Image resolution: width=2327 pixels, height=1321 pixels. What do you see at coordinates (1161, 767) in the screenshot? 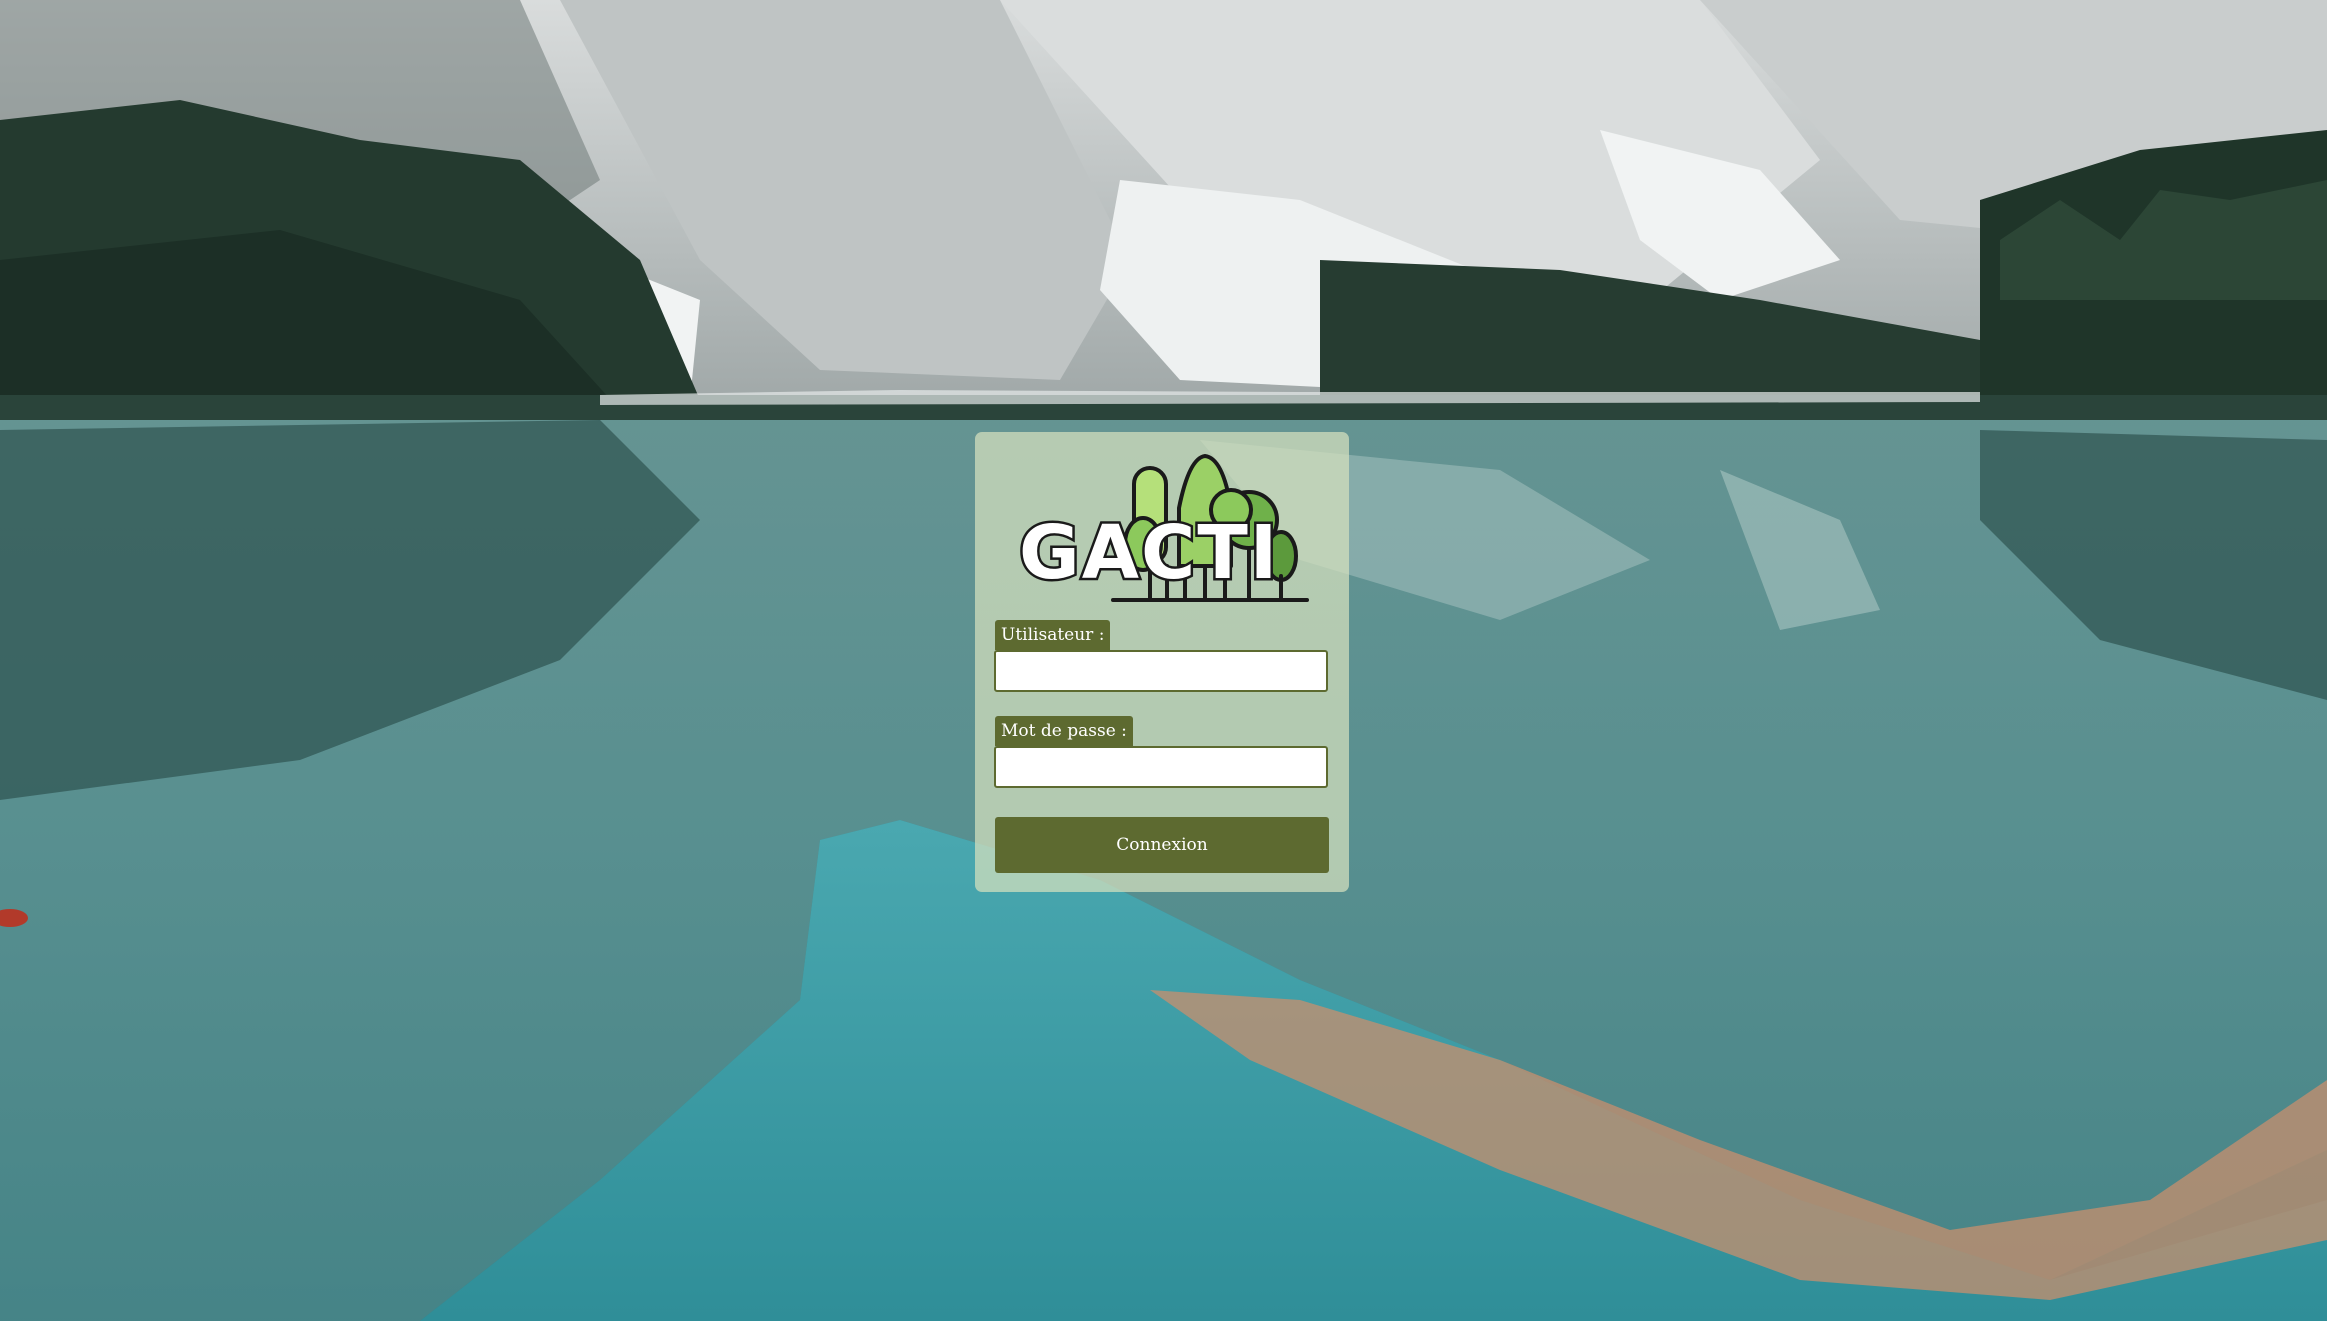
I see `password-input` at bounding box center [1161, 767].